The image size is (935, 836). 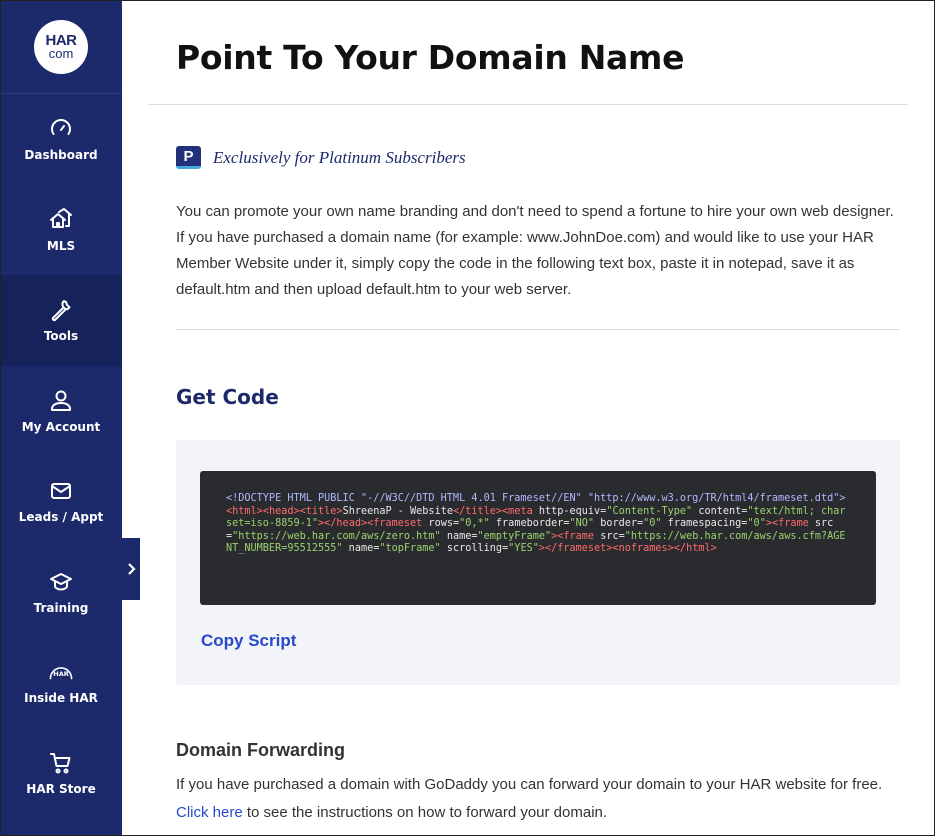 What do you see at coordinates (61, 607) in the screenshot?
I see `sidebar-item-label: Training` at bounding box center [61, 607].